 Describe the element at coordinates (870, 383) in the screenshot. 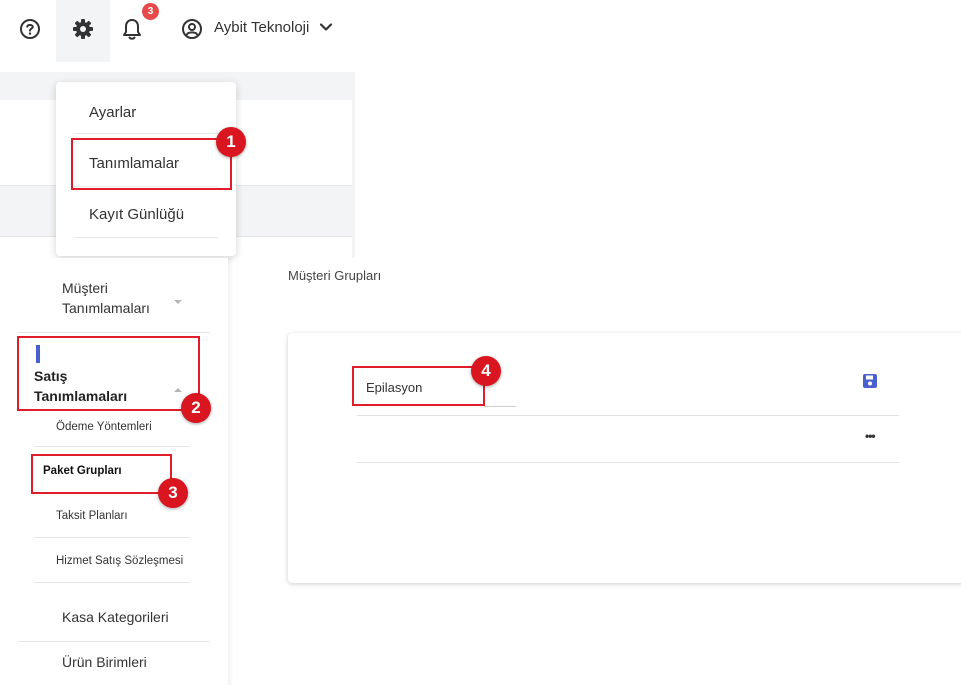

I see `save-icon` at that location.